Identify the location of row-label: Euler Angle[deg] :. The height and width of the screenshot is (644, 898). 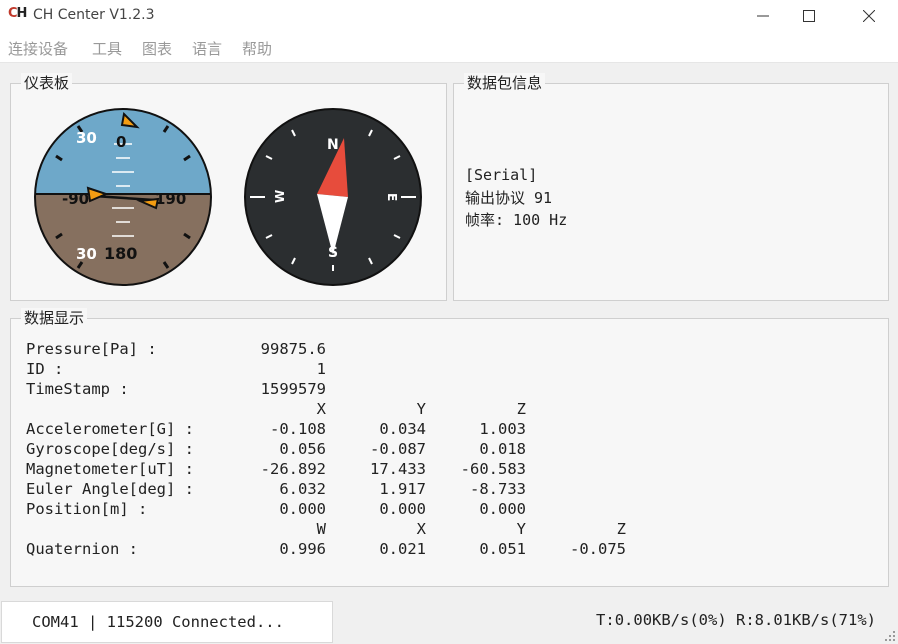
(110, 489).